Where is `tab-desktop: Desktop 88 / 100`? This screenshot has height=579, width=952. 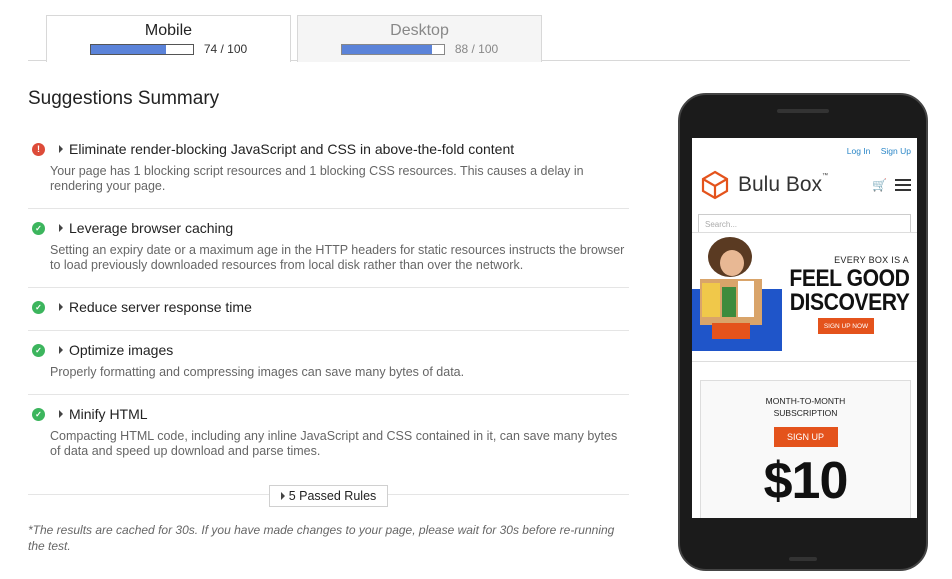
tab-desktop: Desktop 88 / 100 is located at coordinates (419, 38).